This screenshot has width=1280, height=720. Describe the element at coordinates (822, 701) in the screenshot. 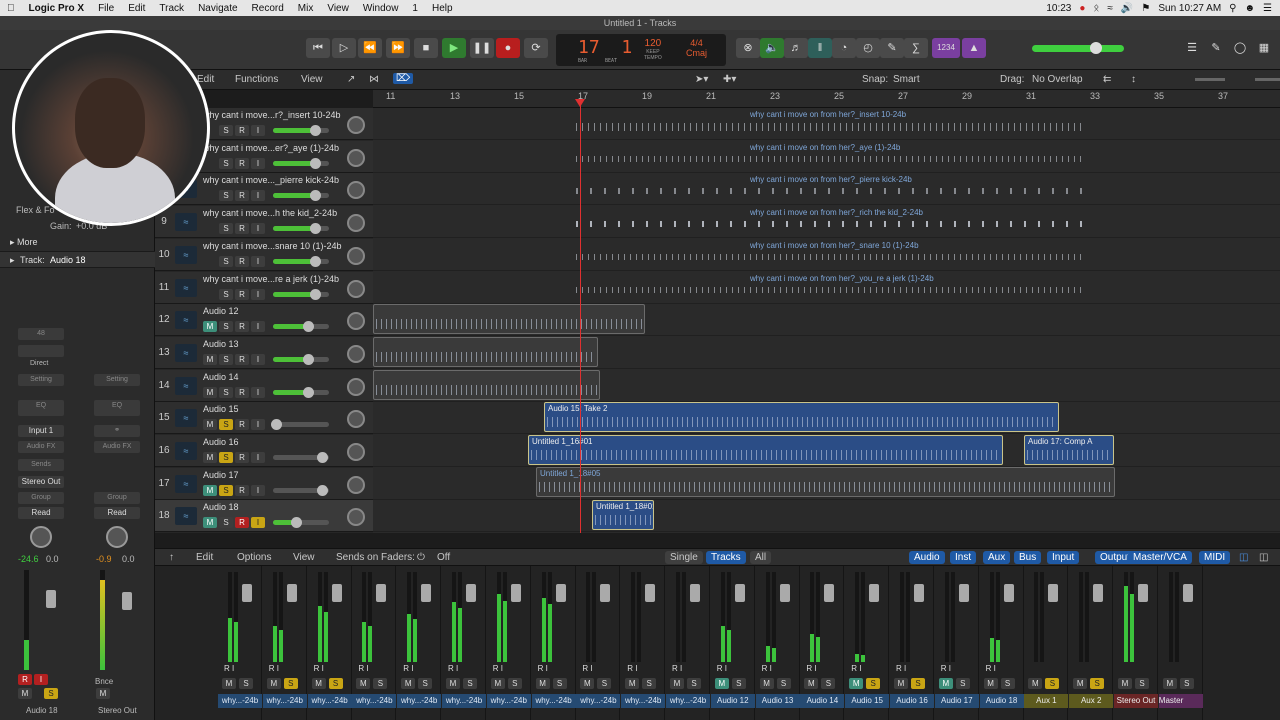

I see `strip-name-label: Audio 14` at that location.